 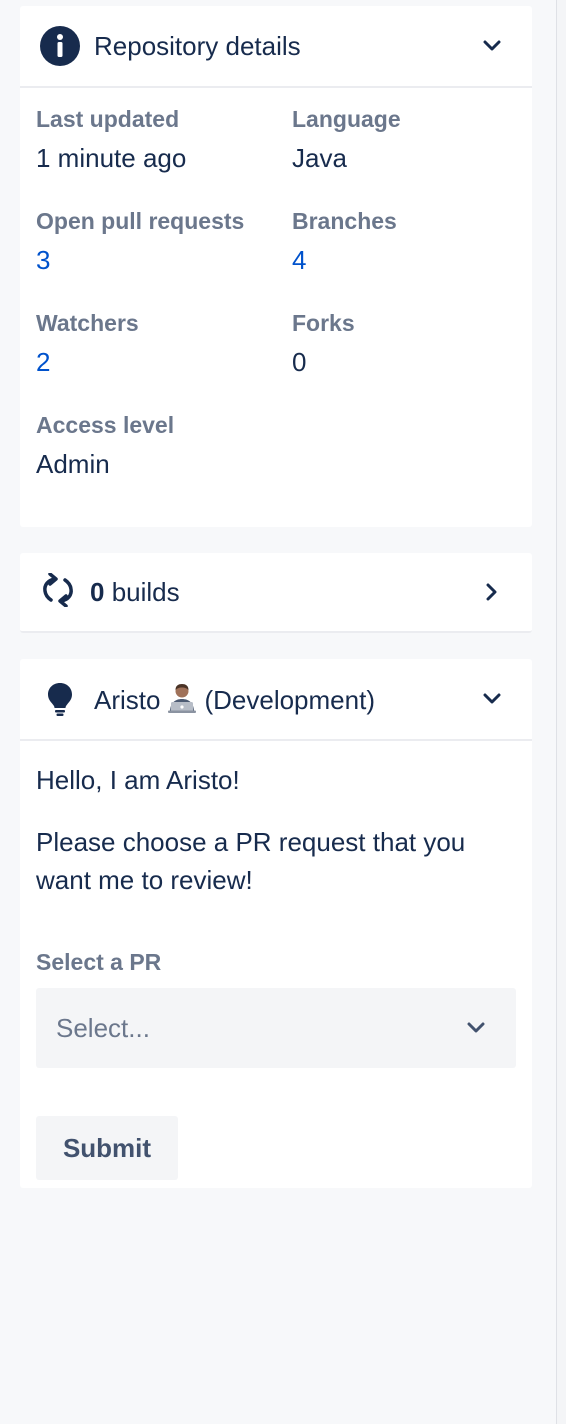 What do you see at coordinates (140, 221) in the screenshot?
I see `field-label: Open pull requests` at bounding box center [140, 221].